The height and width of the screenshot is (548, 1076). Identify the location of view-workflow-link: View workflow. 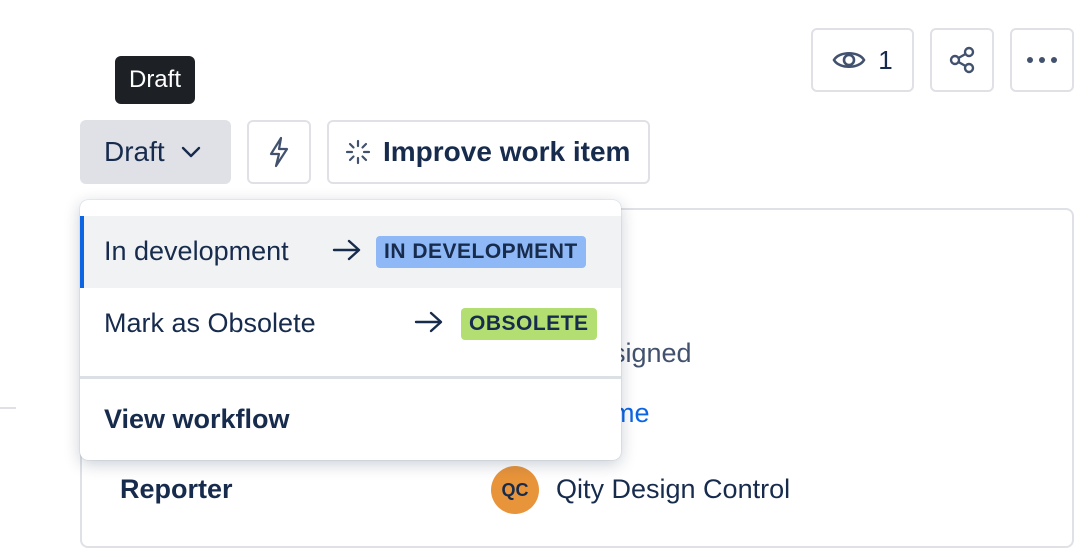
(197, 419).